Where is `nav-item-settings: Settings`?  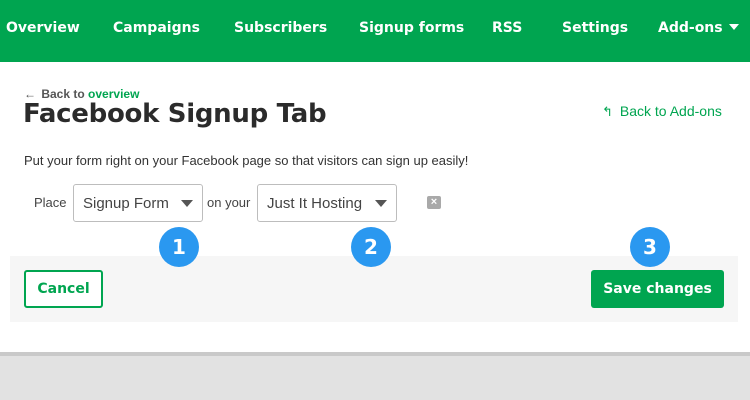
nav-item-settings: Settings is located at coordinates (595, 28).